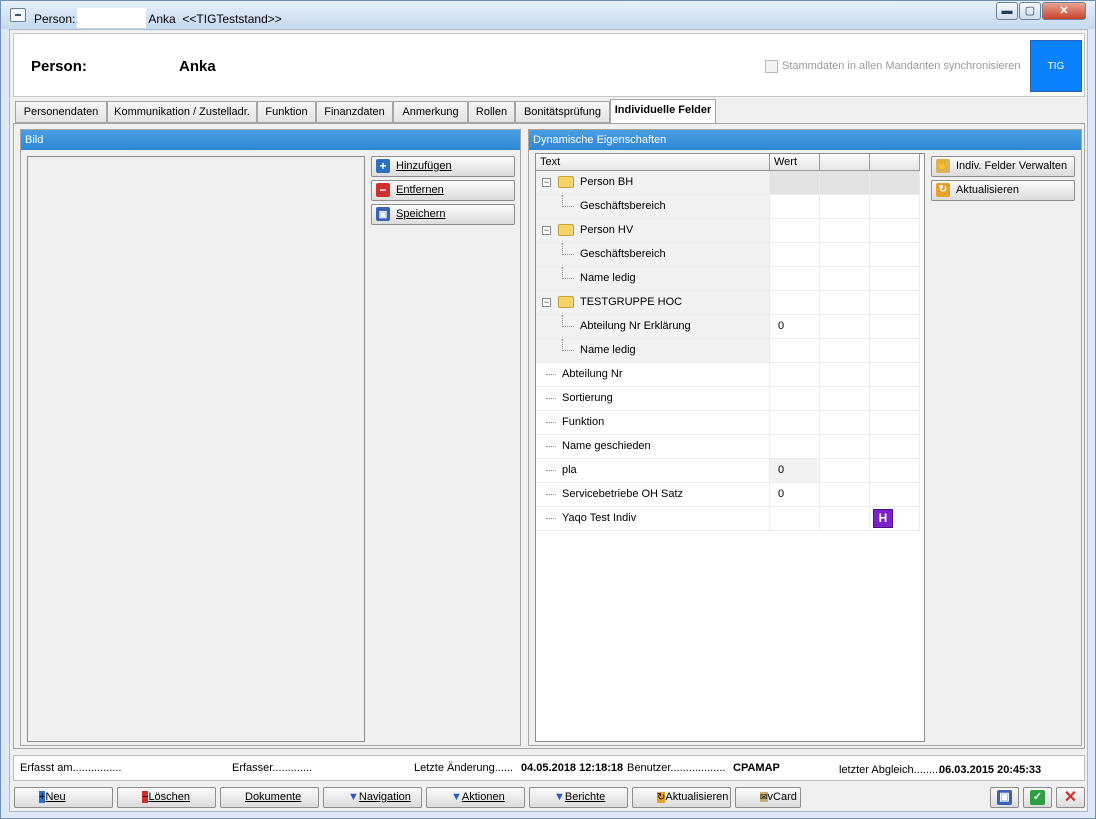 Image resolution: width=1096 pixels, height=819 pixels. I want to click on aktionen-button: ▼Aktionen, so click(475, 797).